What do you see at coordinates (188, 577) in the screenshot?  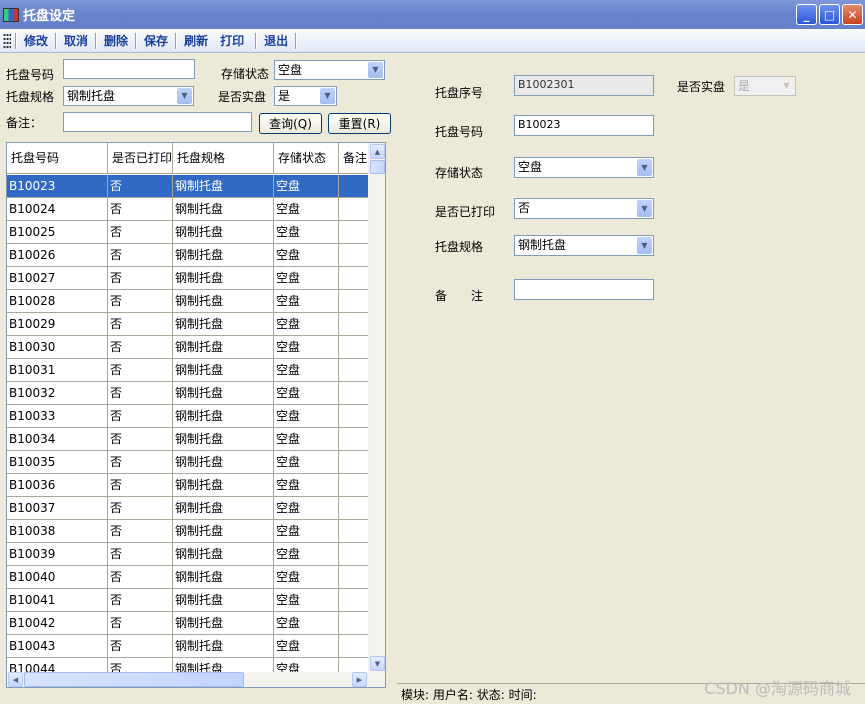 I see `table-row: B10040 否钢制托盘 空盘` at bounding box center [188, 577].